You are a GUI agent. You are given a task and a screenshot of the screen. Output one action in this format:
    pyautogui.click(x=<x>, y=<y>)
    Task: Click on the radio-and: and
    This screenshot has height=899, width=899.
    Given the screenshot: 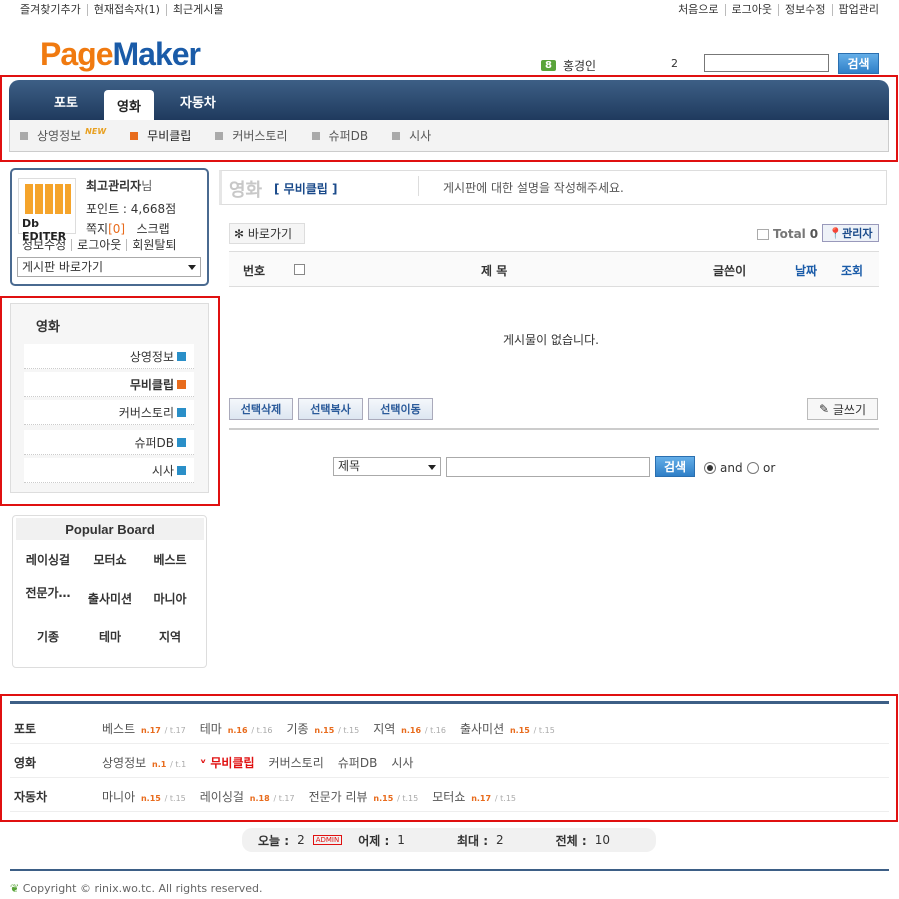 What is the action you would take?
    pyautogui.click(x=723, y=468)
    